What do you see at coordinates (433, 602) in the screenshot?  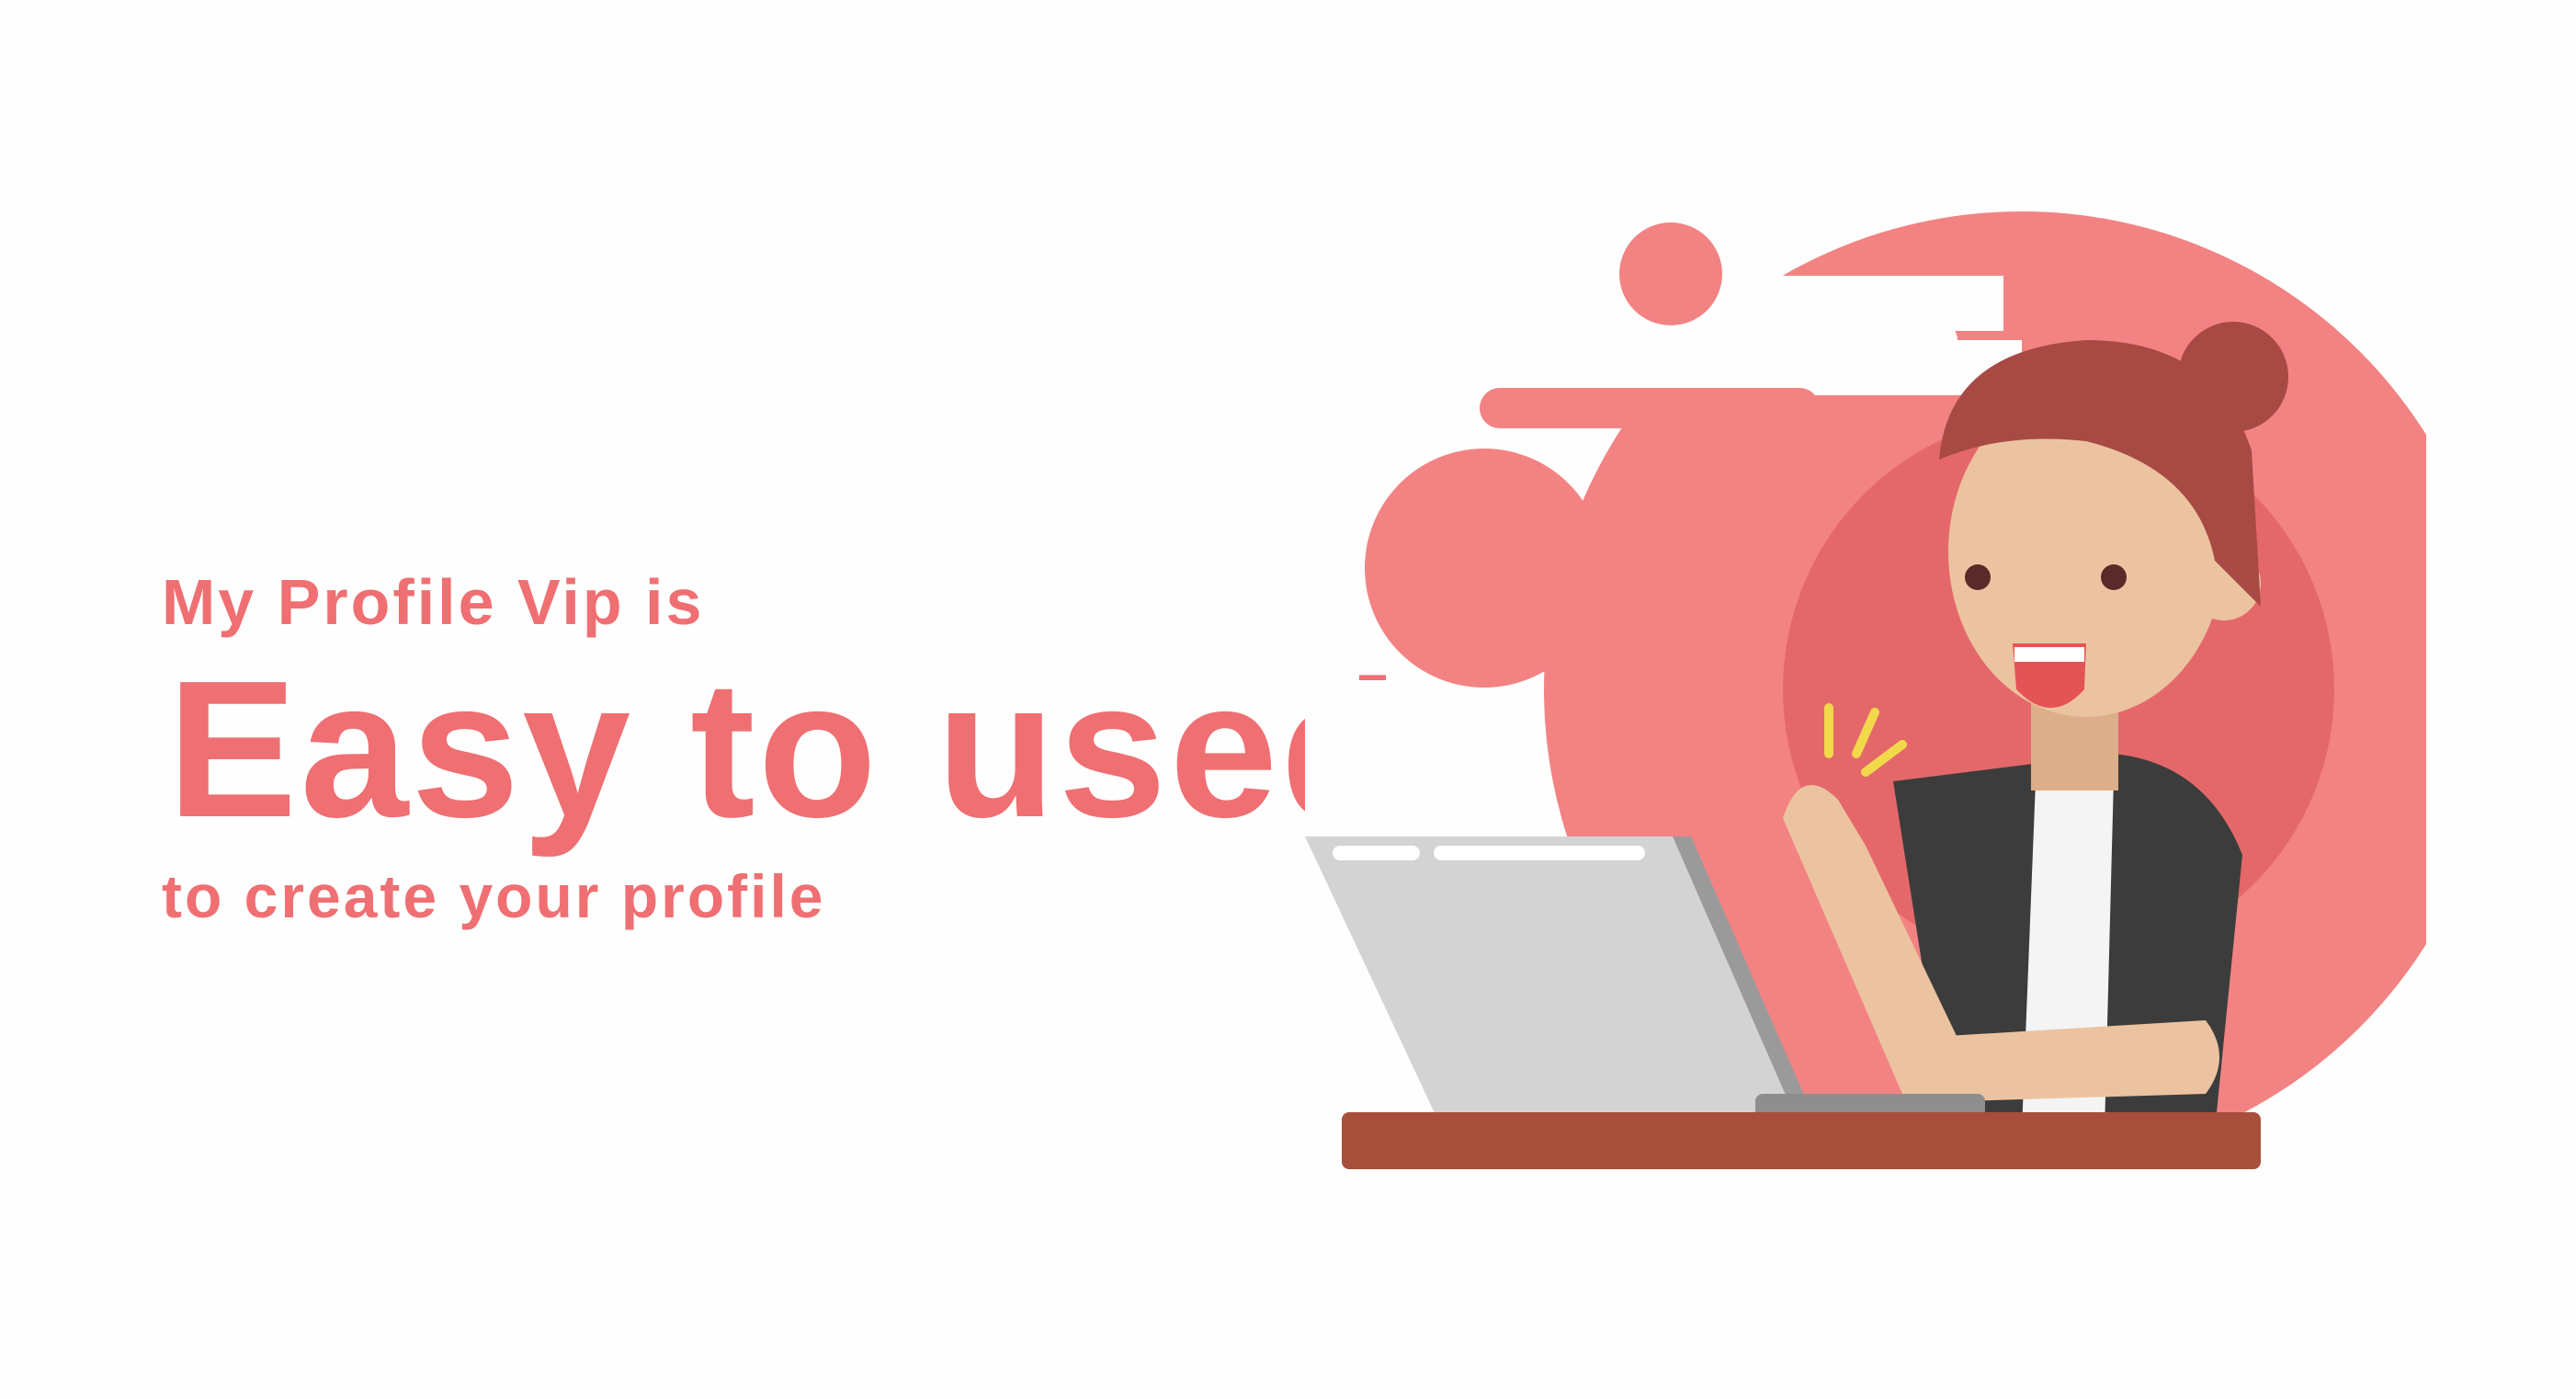 I see `hero-intro: My Profile Vip is` at bounding box center [433, 602].